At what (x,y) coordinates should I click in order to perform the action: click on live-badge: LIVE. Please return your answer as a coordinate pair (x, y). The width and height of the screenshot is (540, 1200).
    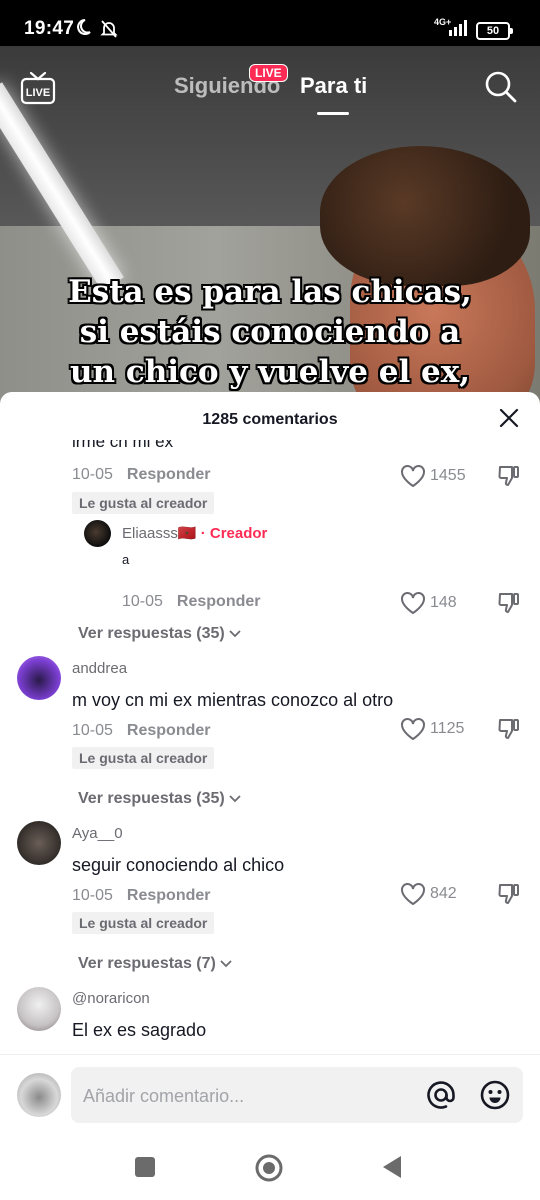
    Looking at the image, I should click on (268, 73).